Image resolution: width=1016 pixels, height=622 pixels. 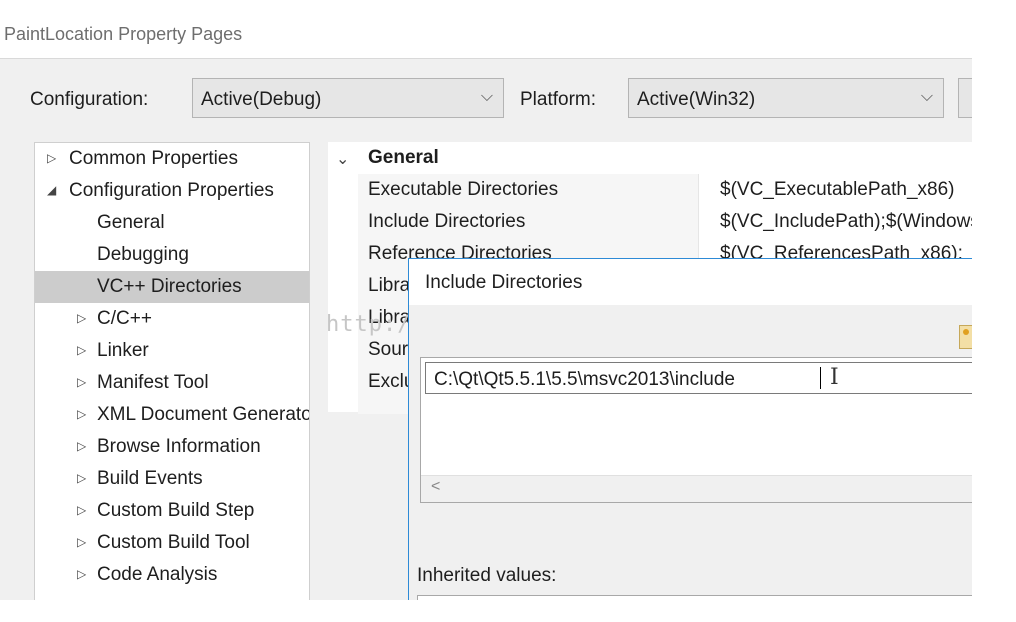 I want to click on platform-label: Platform:, so click(x=558, y=99).